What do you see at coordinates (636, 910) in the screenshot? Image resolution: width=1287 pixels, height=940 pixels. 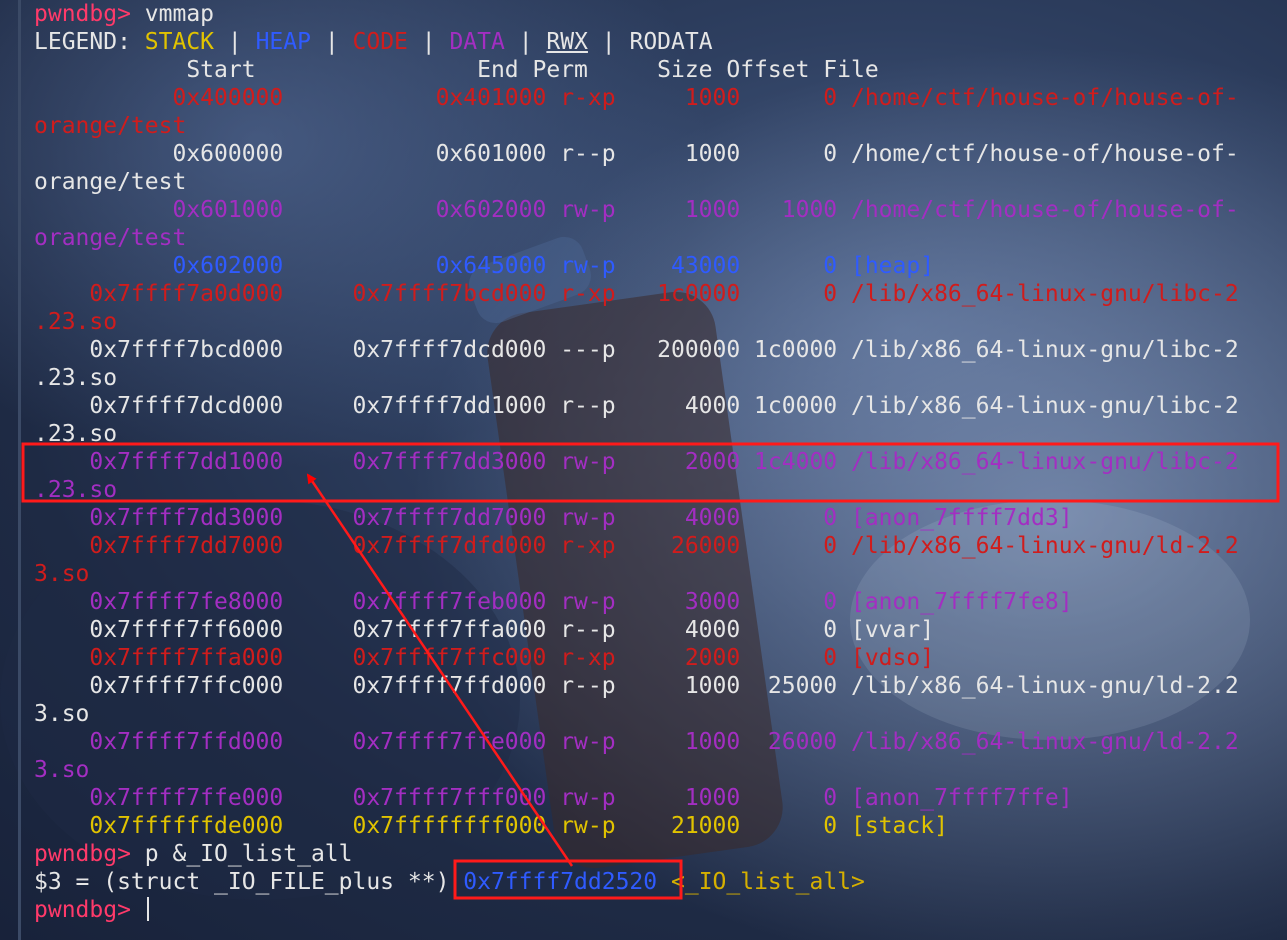 I see `command-line-current: pwndbg>` at bounding box center [636, 910].